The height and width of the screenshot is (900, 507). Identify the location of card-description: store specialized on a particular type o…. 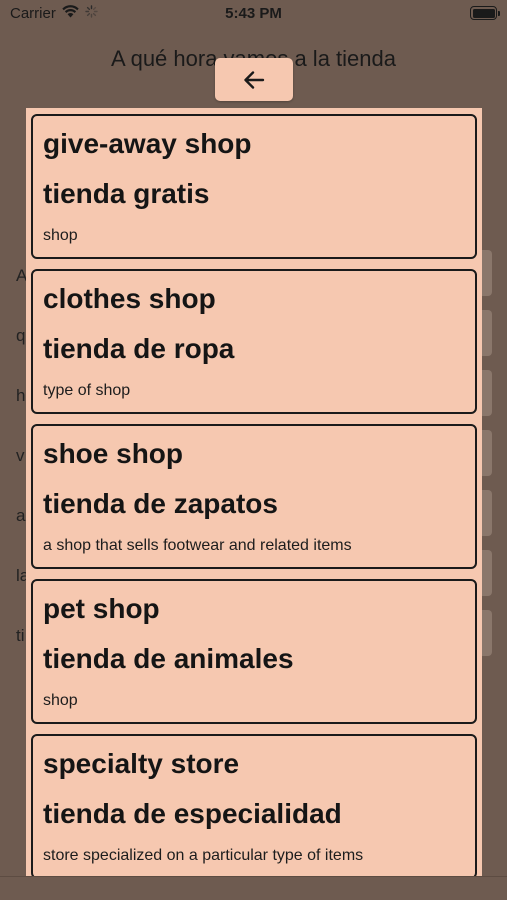
(203, 855).